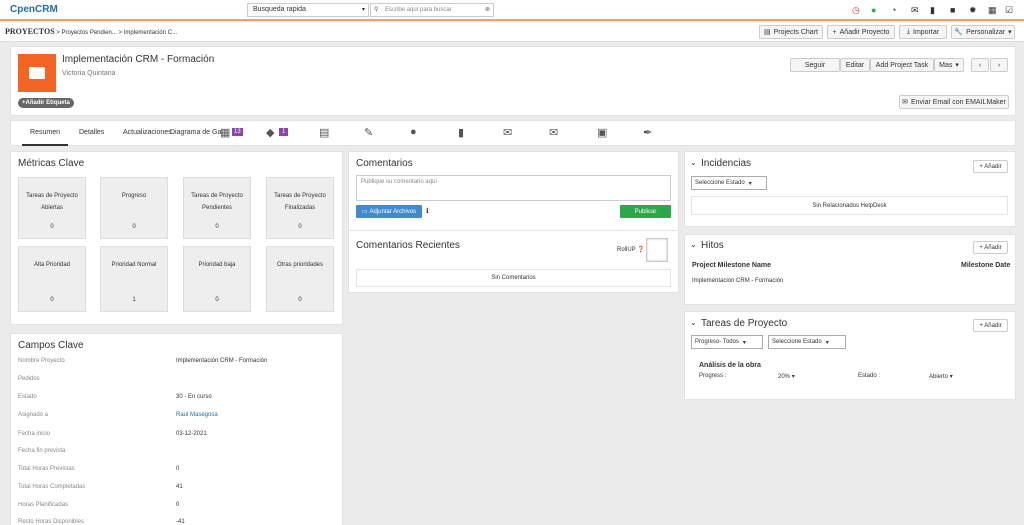 The height and width of the screenshot is (525, 1024). Describe the element at coordinates (720, 183) in the screenshot. I see `incident-status-value: Seleccione Estado` at that location.